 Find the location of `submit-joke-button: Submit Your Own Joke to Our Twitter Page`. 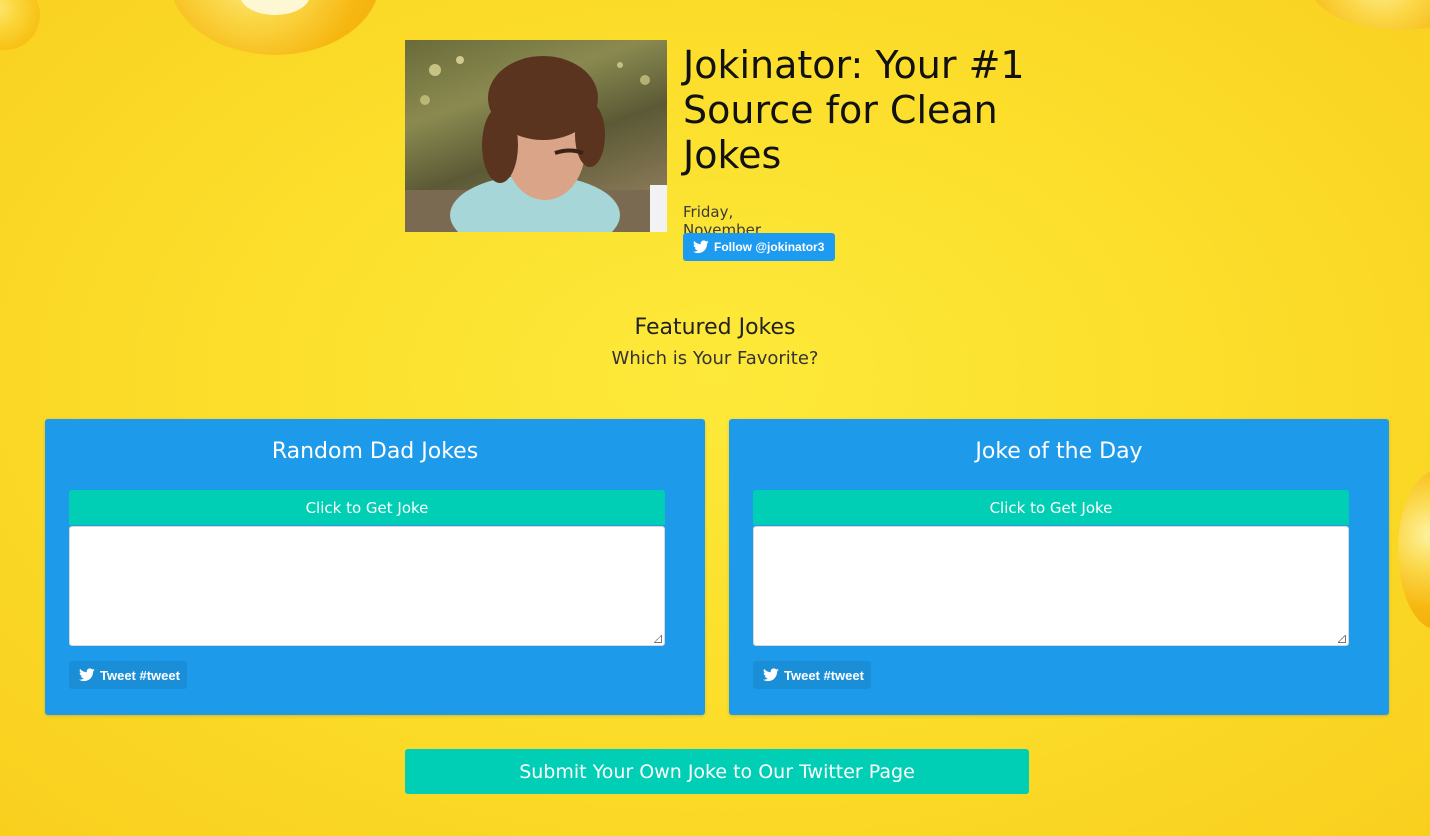

submit-joke-button: Submit Your Own Joke to Our Twitter Page is located at coordinates (717, 771).